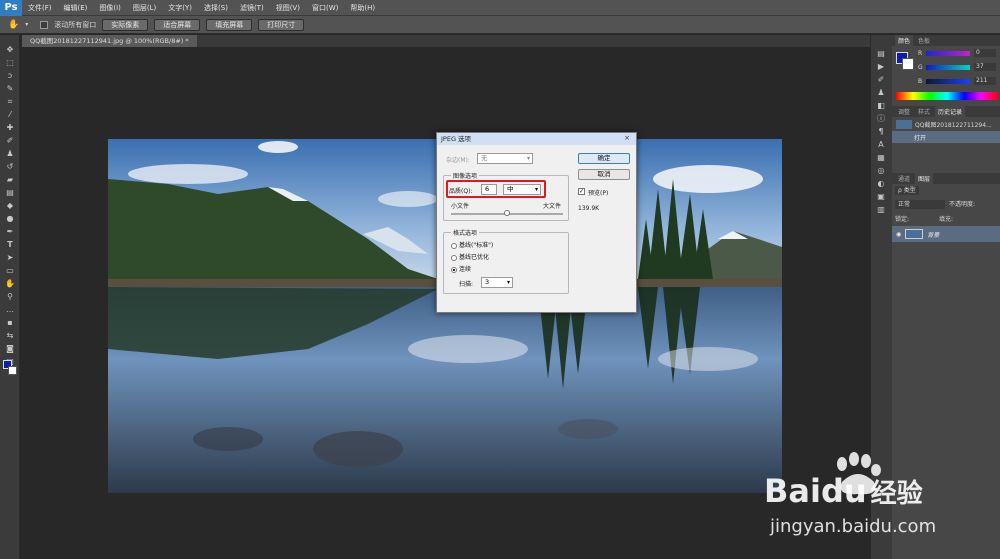  What do you see at coordinates (904, 178) in the screenshot?
I see `tab-channels: 通道` at bounding box center [904, 178].